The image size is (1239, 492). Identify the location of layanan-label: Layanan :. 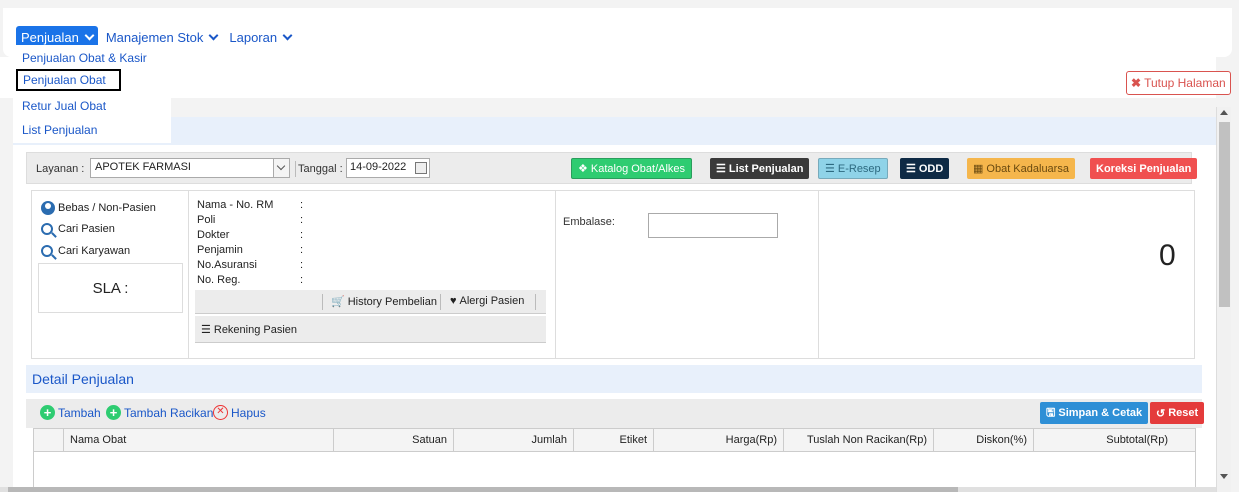
(60, 169).